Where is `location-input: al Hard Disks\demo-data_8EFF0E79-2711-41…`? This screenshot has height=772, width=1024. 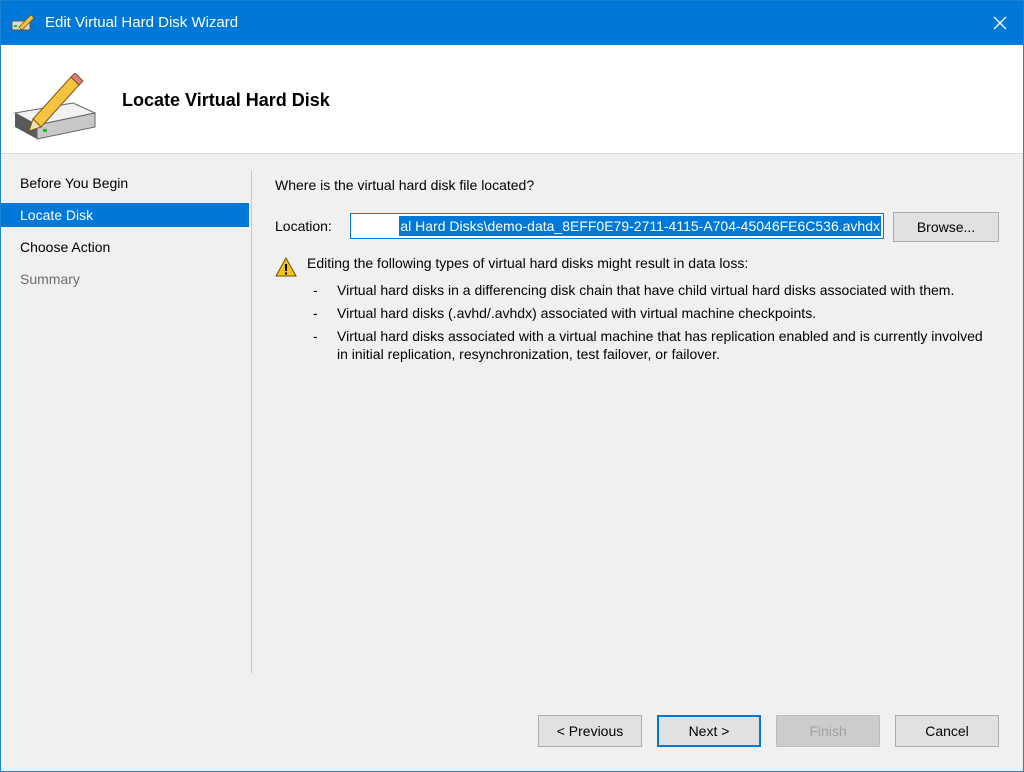
location-input: al Hard Disks\demo-data_8EFF0E79-2711-41… is located at coordinates (617, 226).